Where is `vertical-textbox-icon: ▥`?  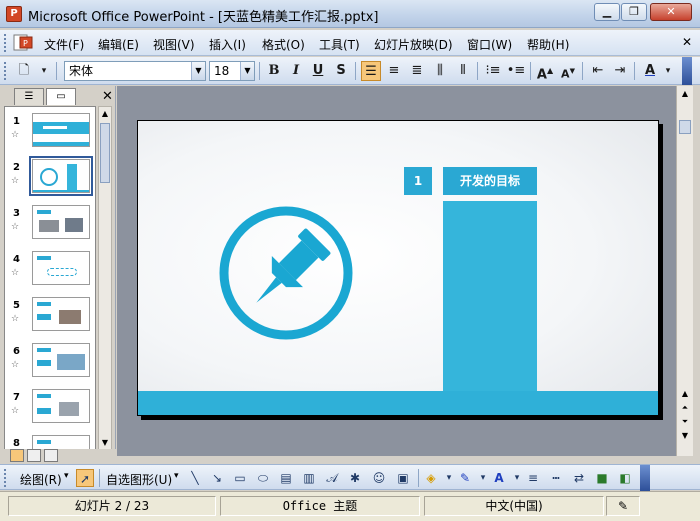
vertical-textbox-icon: ▥ is located at coordinates (309, 478).